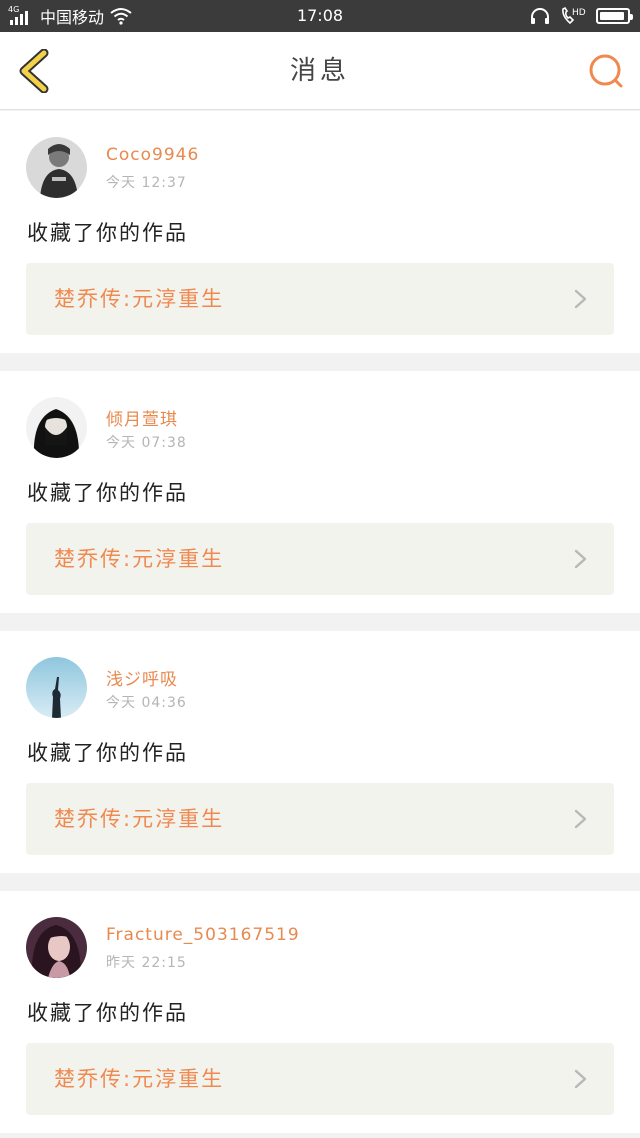 Image resolution: width=640 pixels, height=1138 pixels. I want to click on hd-call-icon: HD, so click(574, 15).